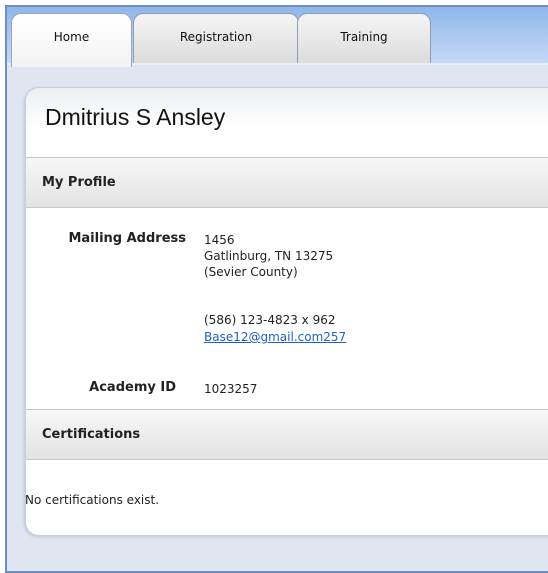 This screenshot has width=548, height=573. What do you see at coordinates (287, 182) in the screenshot?
I see `my-profile-section-header: My Profile` at bounding box center [287, 182].